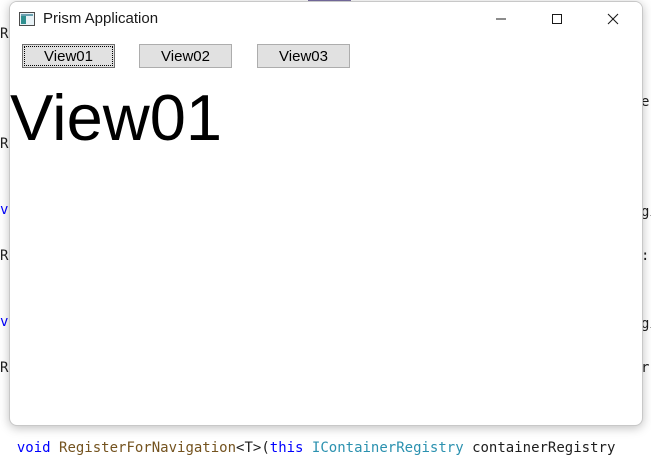 The image size is (651, 456). I want to click on code-keyword-this: this, so click(286, 448).